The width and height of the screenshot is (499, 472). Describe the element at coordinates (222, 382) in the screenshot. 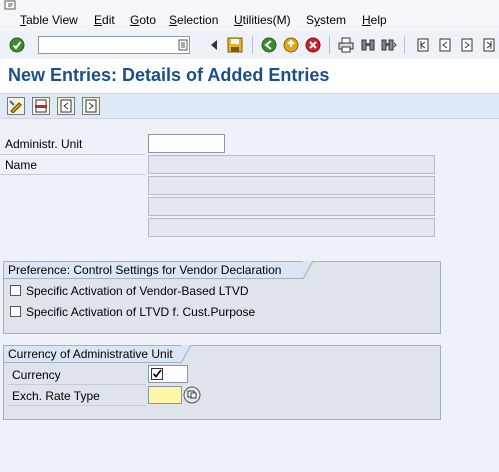

I see `currency-group: Currency of Administrative Unit` at that location.